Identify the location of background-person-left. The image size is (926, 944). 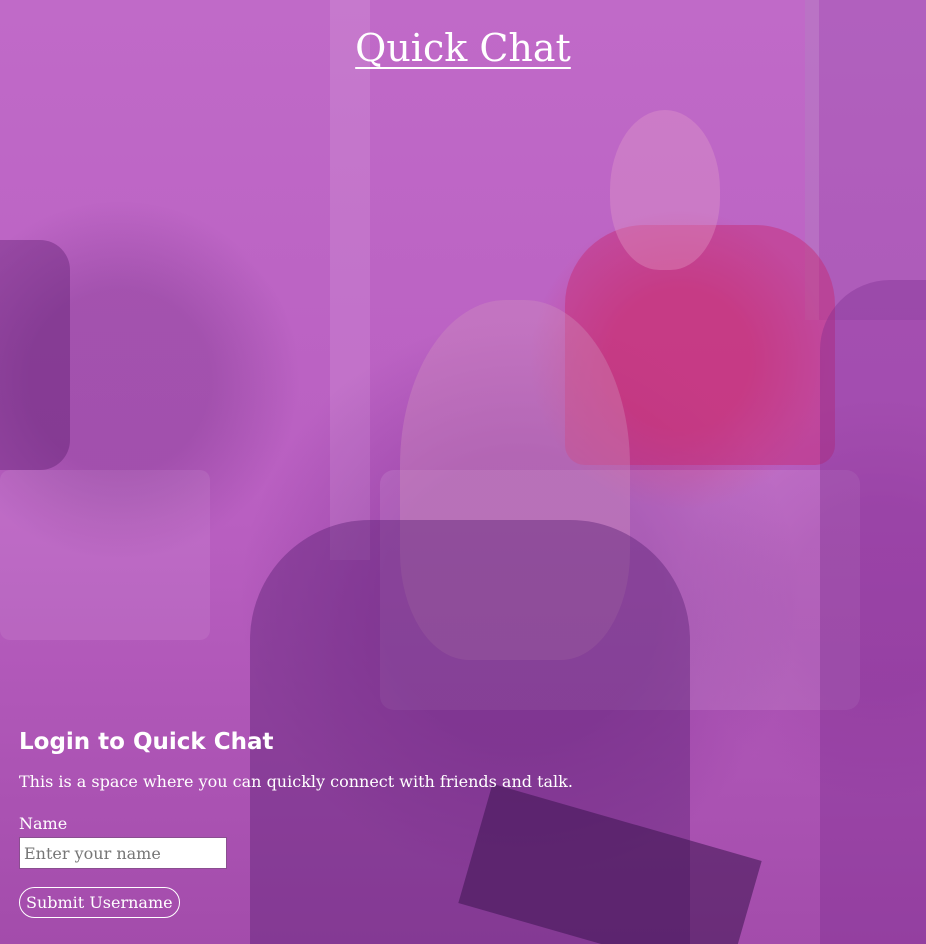
(35, 355).